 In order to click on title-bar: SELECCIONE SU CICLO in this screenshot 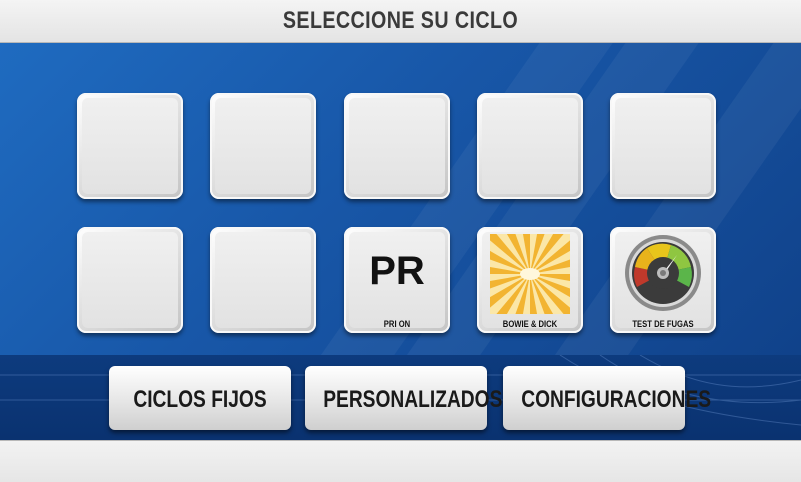, I will do `click(400, 21)`.